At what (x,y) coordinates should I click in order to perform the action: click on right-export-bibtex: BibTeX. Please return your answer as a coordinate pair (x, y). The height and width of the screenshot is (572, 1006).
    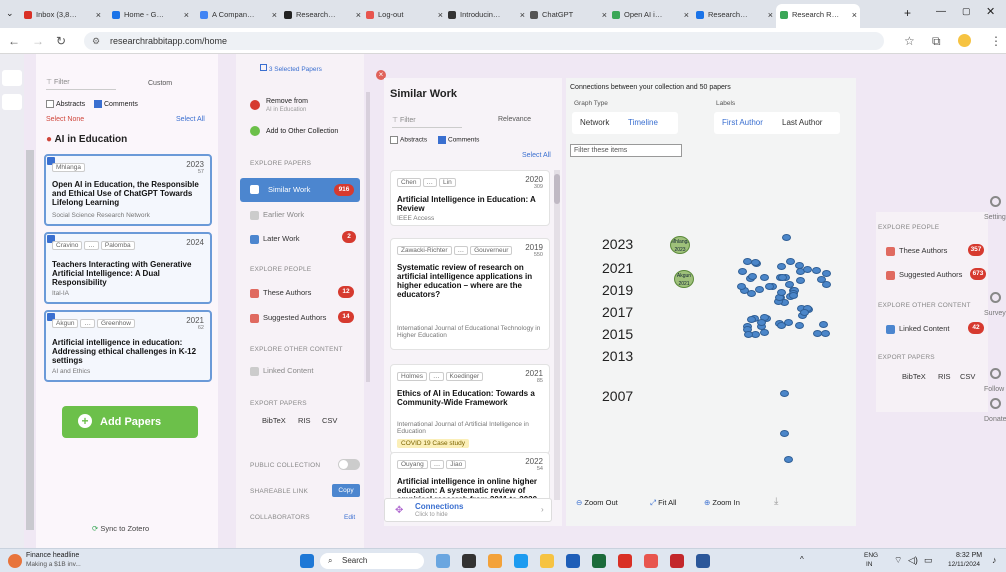
    Looking at the image, I should click on (914, 376).